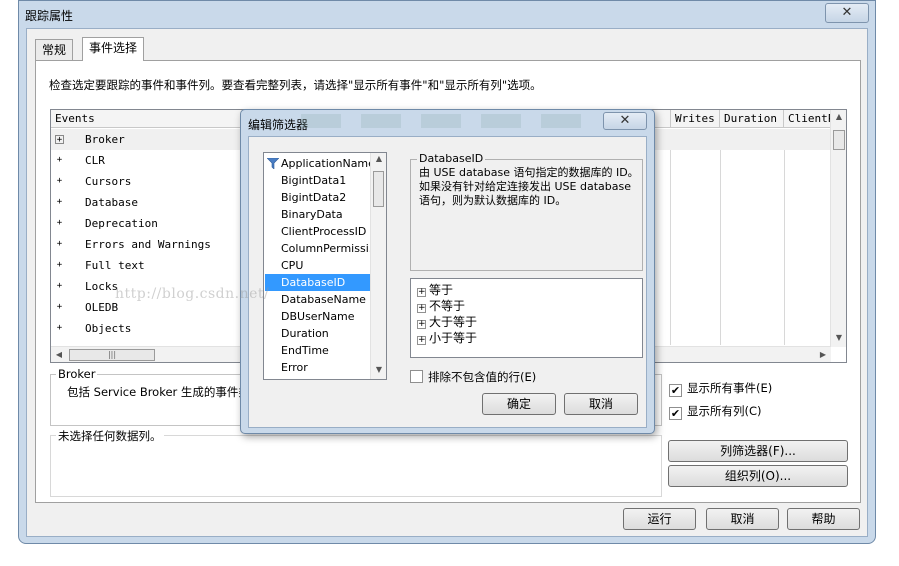 Image resolution: width=899 pixels, height=566 pixels. Describe the element at coordinates (115, 265) in the screenshot. I see `event-category-label: Full text` at that location.